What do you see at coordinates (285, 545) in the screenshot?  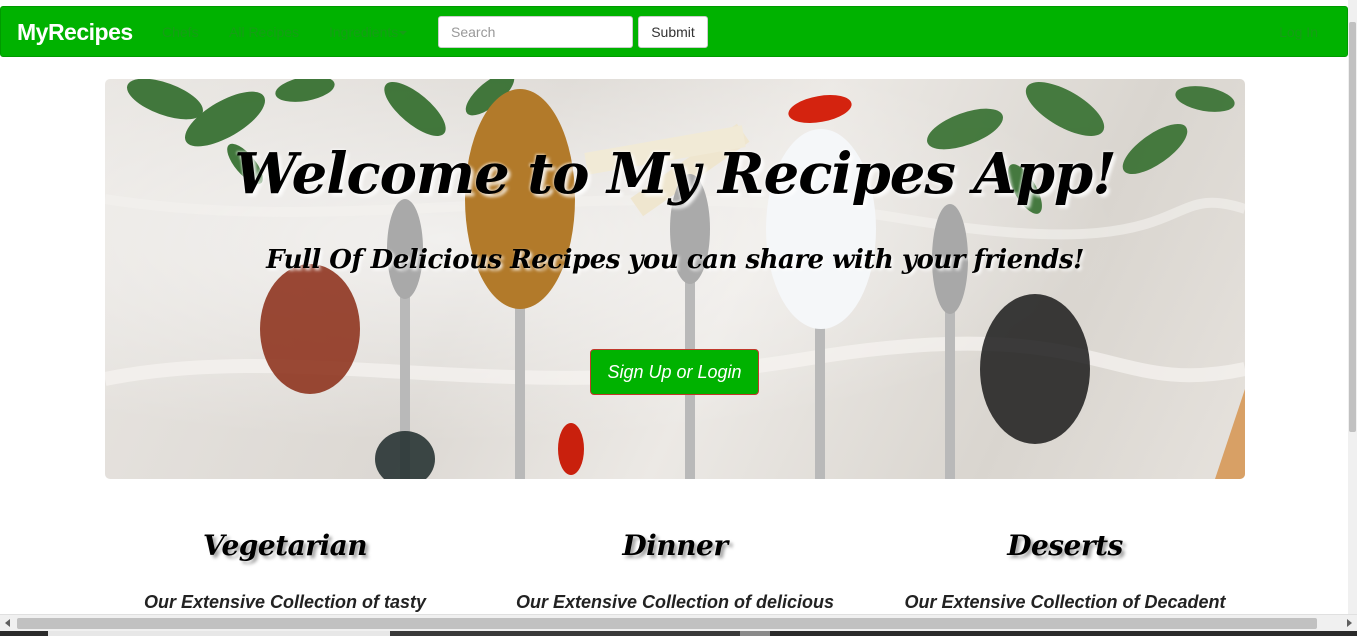 I see `category-title: Vegetarian` at bounding box center [285, 545].